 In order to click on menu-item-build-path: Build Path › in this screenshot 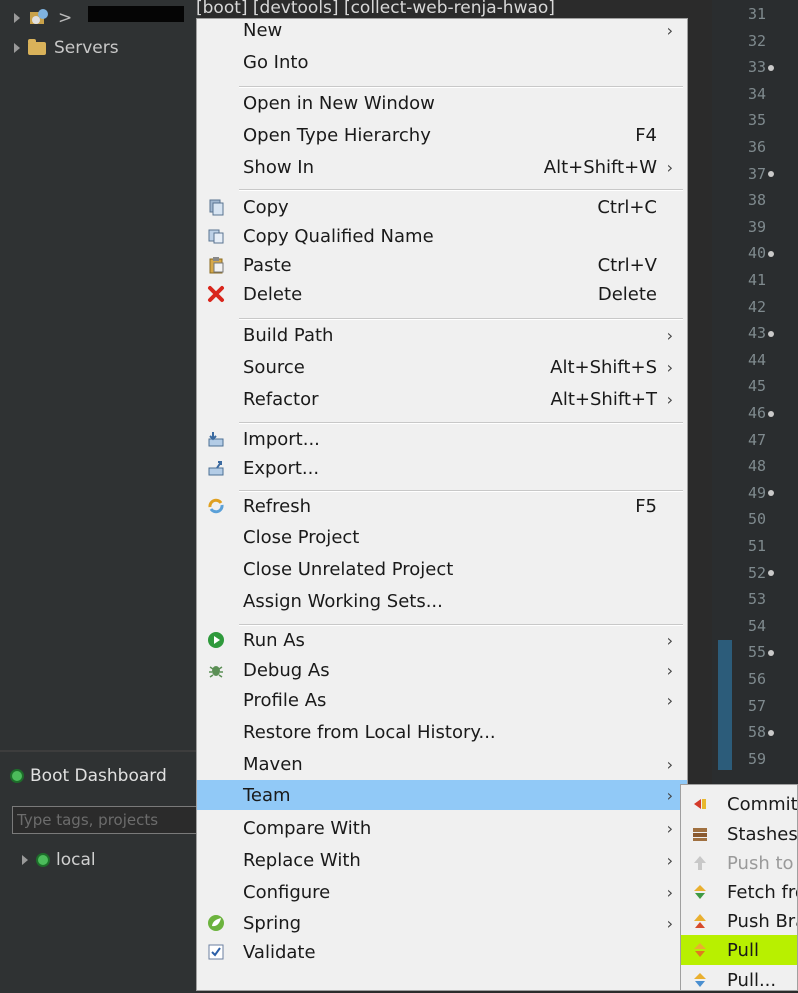, I will do `click(442, 335)`.